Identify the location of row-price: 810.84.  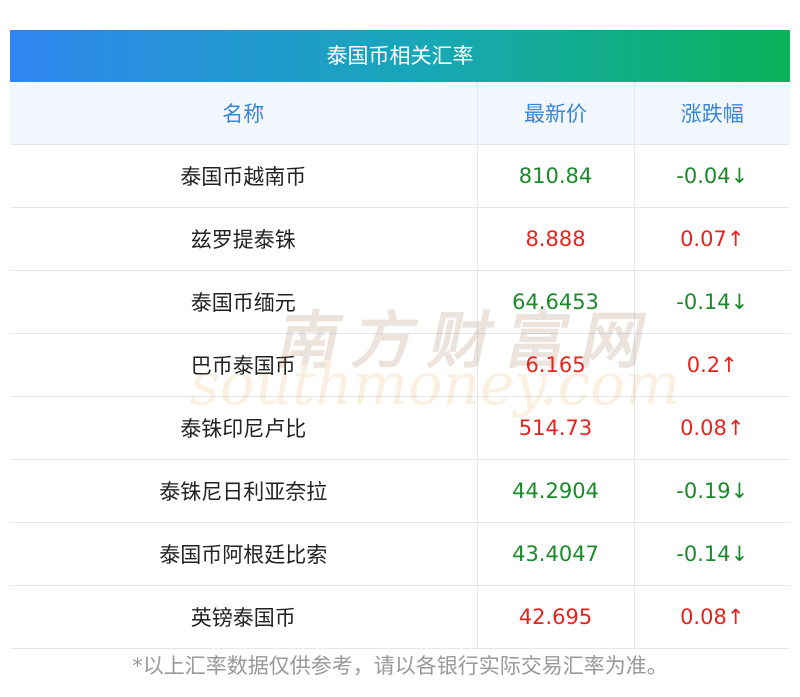
(555, 176).